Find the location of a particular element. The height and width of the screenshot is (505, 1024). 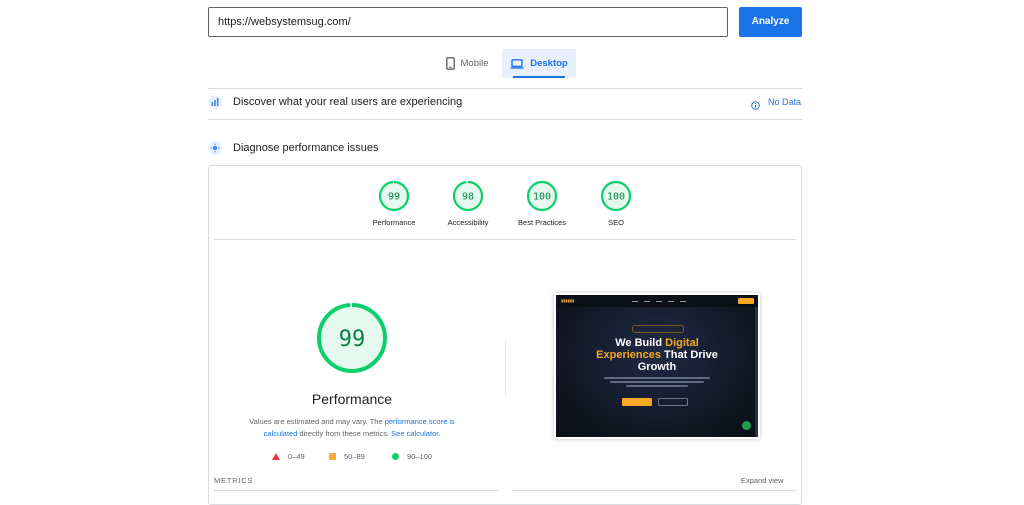

thumbnail-headline-2: Experiences That Drive is located at coordinates (657, 355).